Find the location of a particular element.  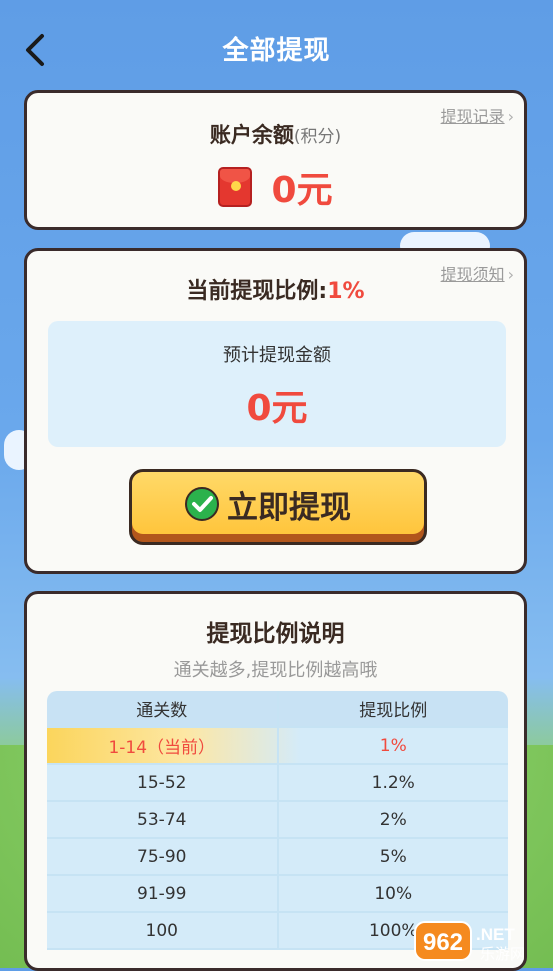

withdraw-now-button: 立即提现 is located at coordinates (278, 507).